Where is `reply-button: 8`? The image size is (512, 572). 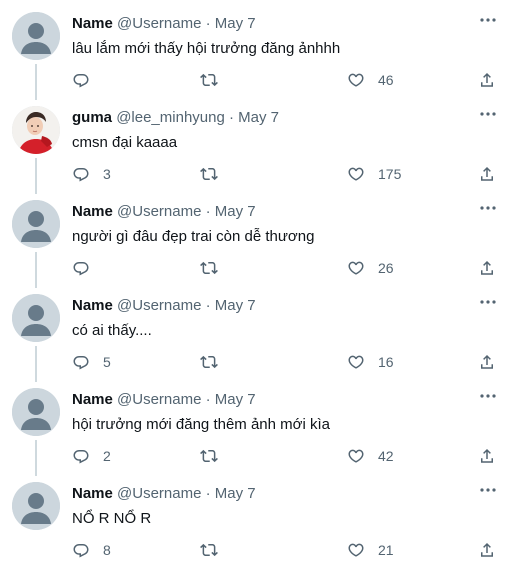
reply-button: 8 is located at coordinates (91, 550).